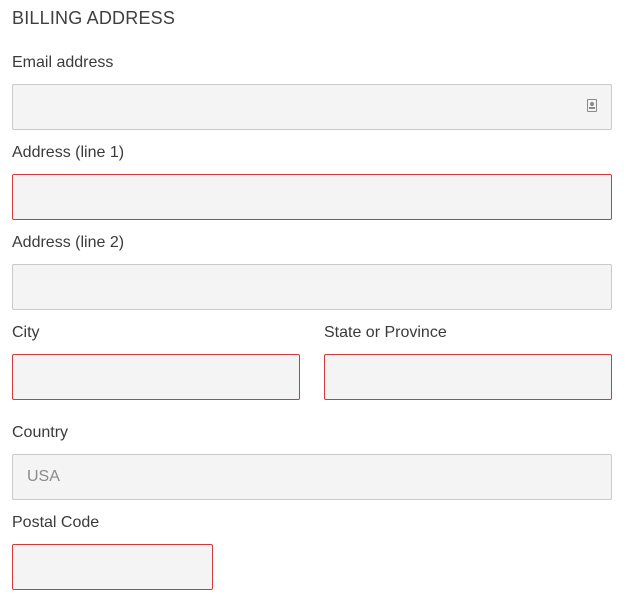 This screenshot has height=606, width=626. I want to click on email-label: Email address, so click(63, 62).